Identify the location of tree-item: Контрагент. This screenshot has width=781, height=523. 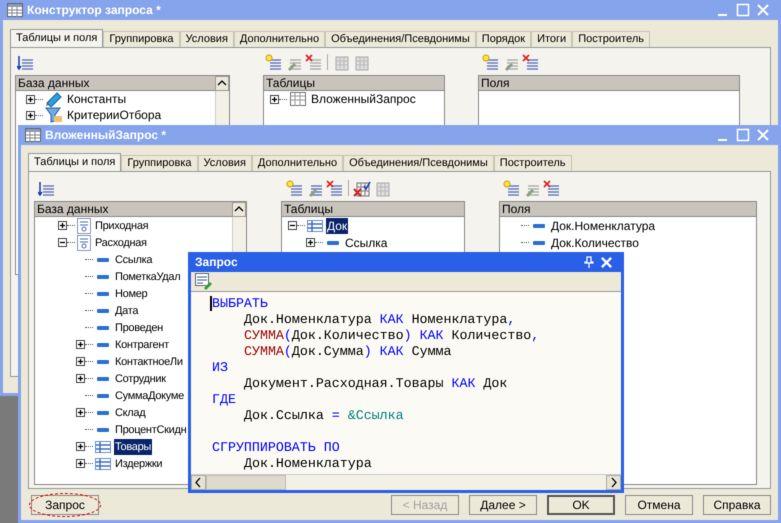
(142, 344).